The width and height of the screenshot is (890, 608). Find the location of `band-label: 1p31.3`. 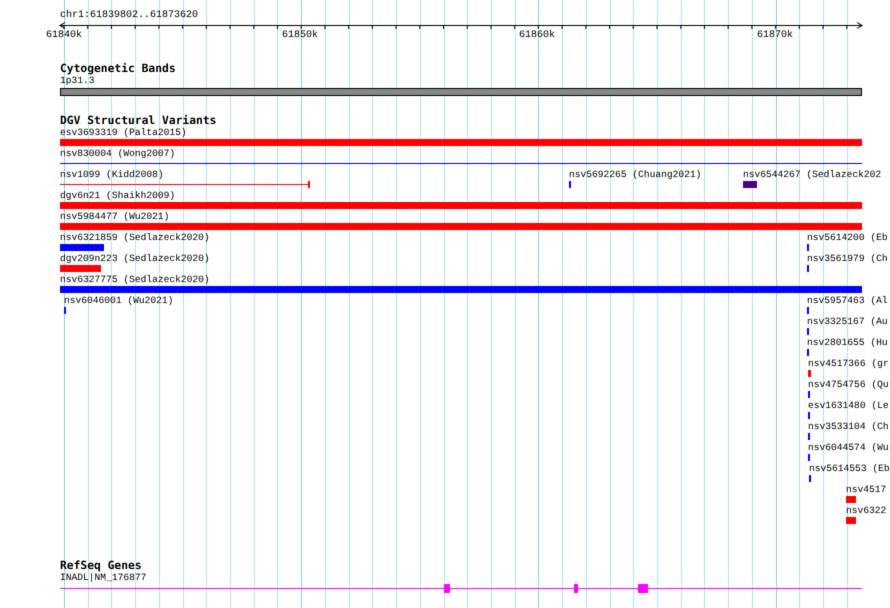

band-label: 1p31.3 is located at coordinates (77, 81).